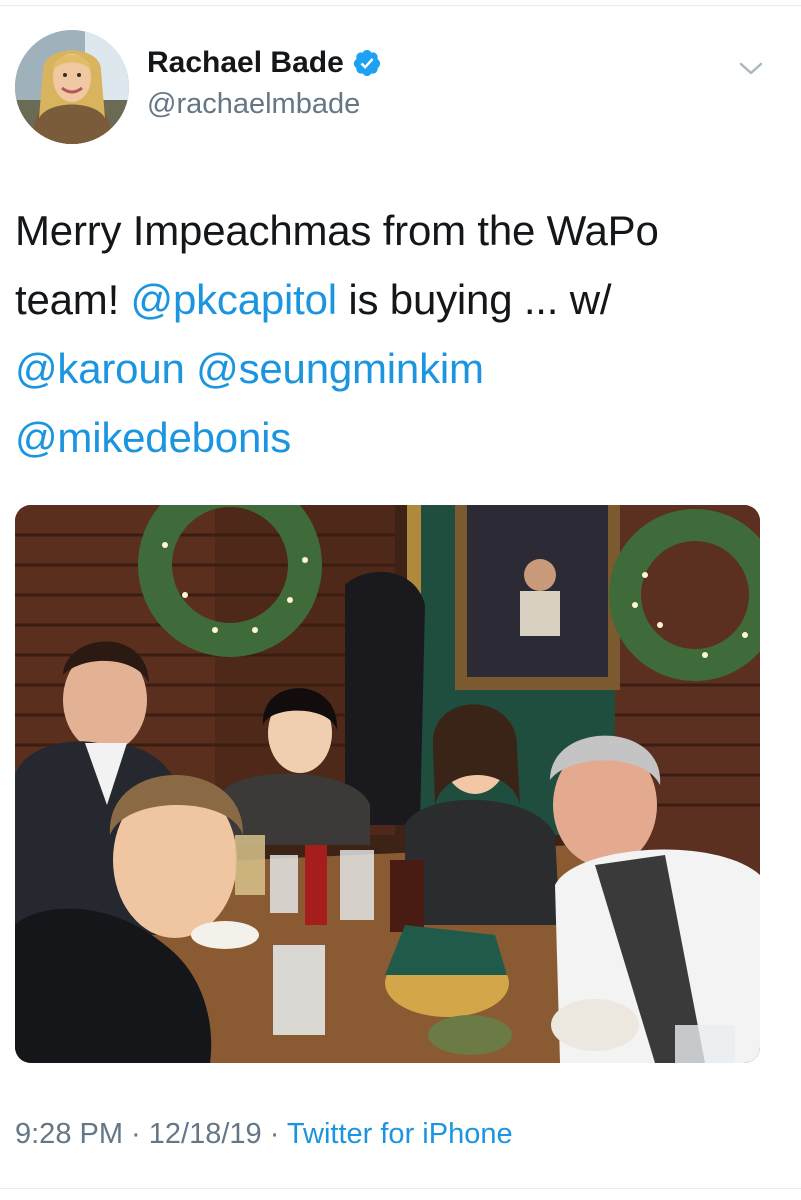  Describe the element at coordinates (234, 299) in the screenshot. I see `mention-link-pkcapitol: @pkcapitol` at that location.